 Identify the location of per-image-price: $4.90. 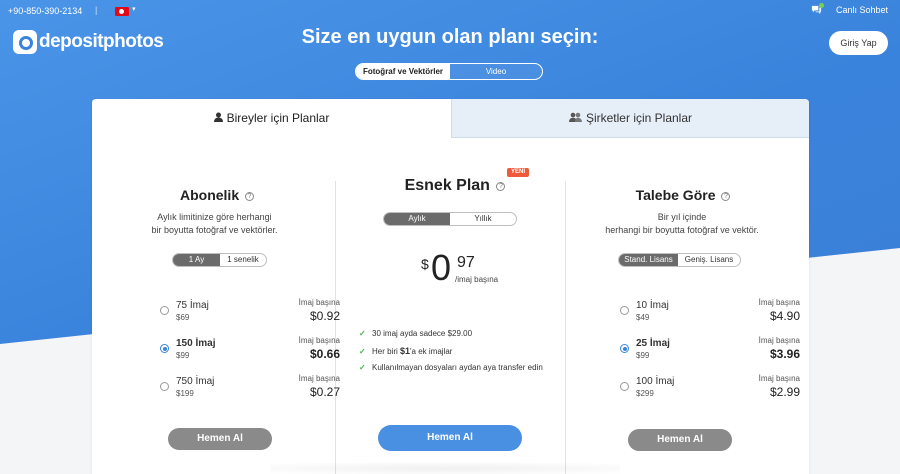
(784, 316).